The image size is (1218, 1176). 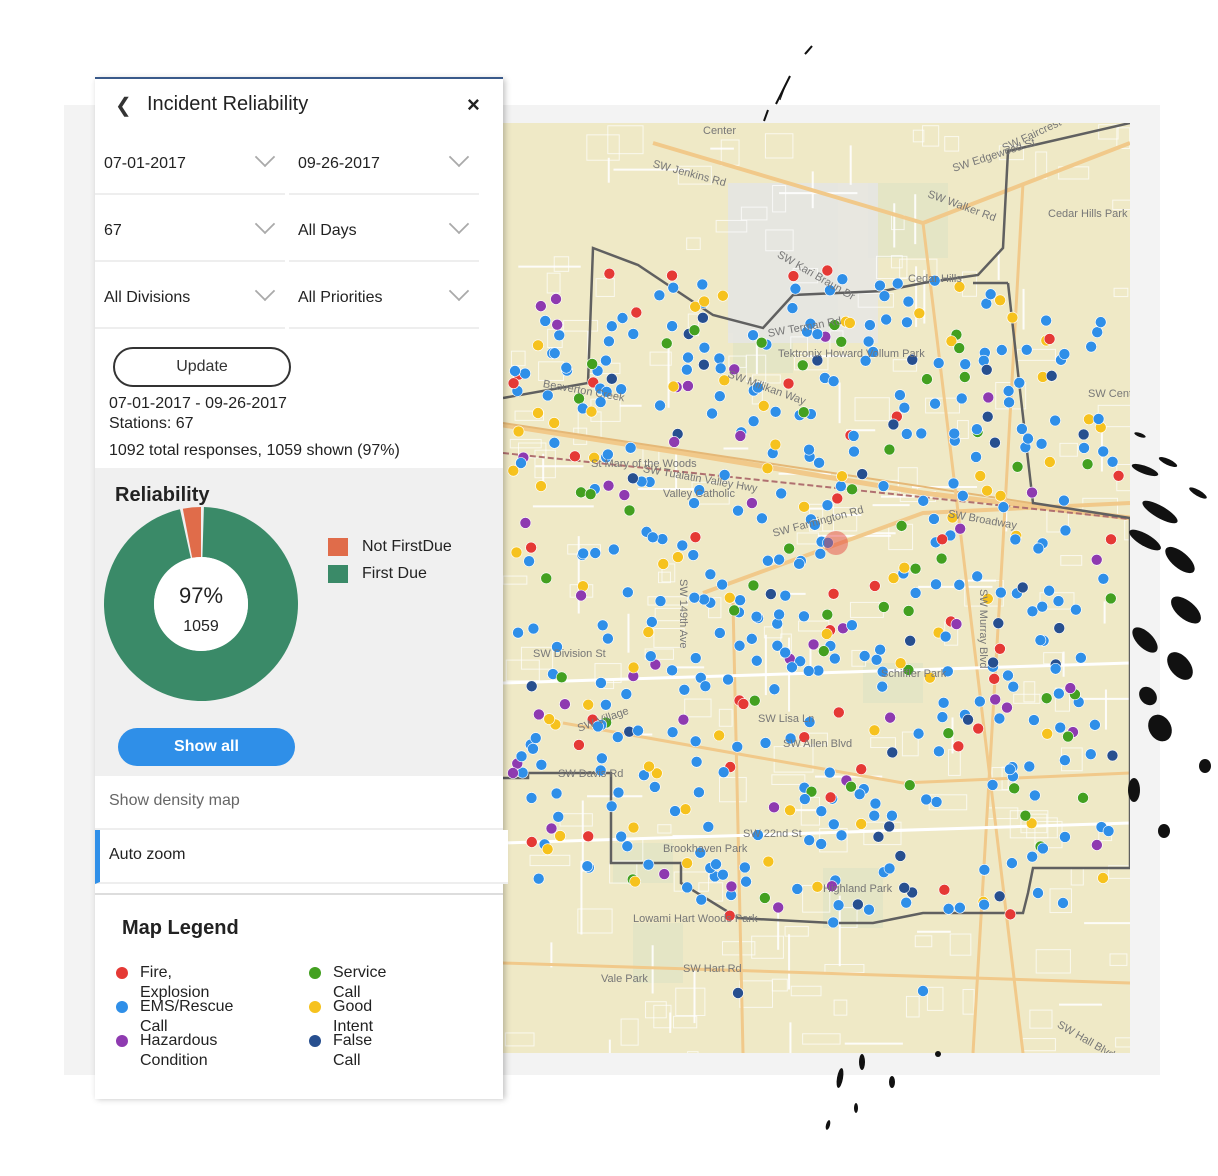 What do you see at coordinates (301, 857) in the screenshot?
I see `auto-zoom-option: Auto zoom` at bounding box center [301, 857].